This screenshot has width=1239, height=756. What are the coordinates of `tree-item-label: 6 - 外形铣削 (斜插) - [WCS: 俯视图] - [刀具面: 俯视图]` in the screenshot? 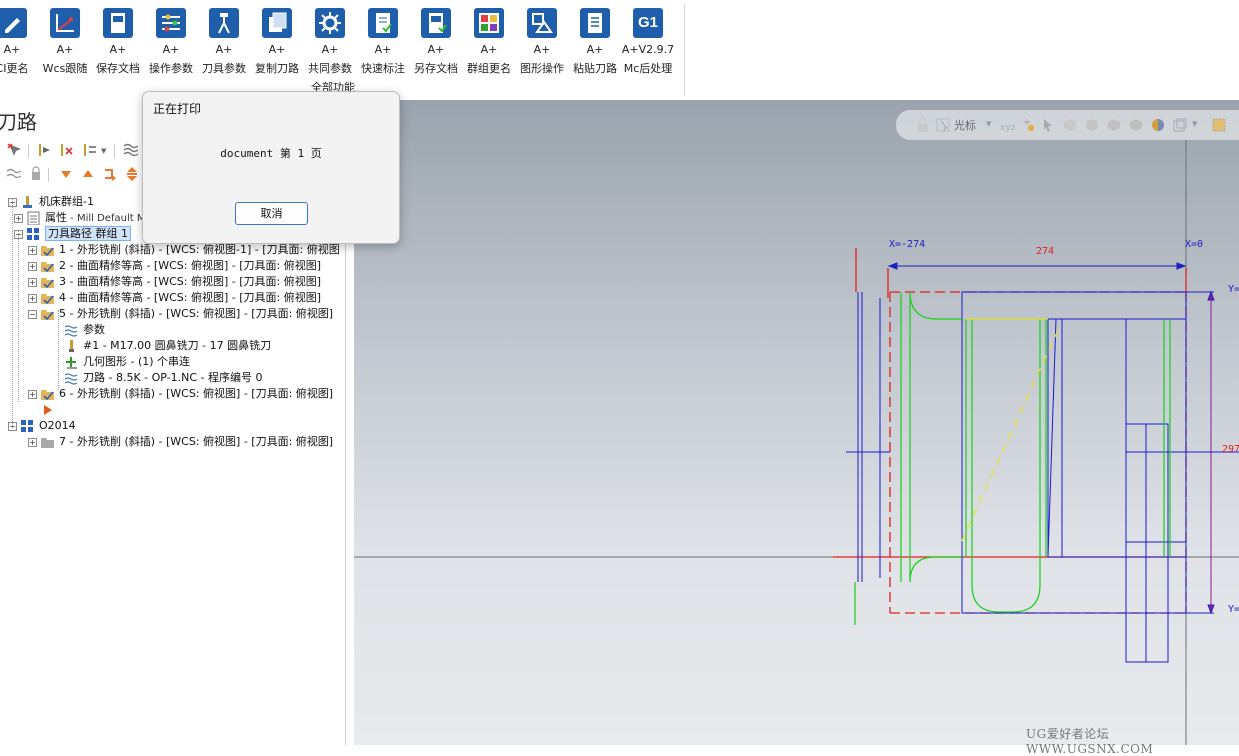 It's located at (196, 393).